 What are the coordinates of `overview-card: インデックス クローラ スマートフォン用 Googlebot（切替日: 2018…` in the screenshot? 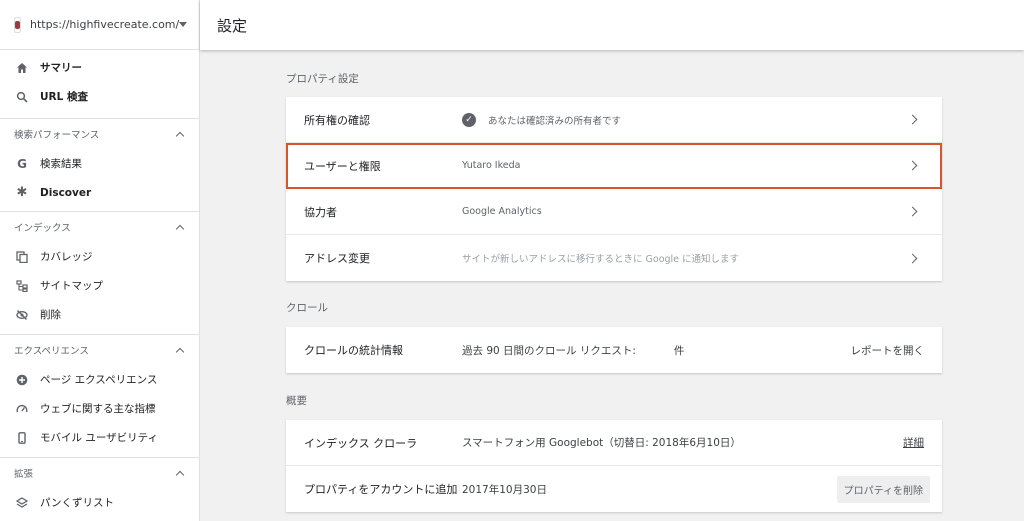 It's located at (614, 466).